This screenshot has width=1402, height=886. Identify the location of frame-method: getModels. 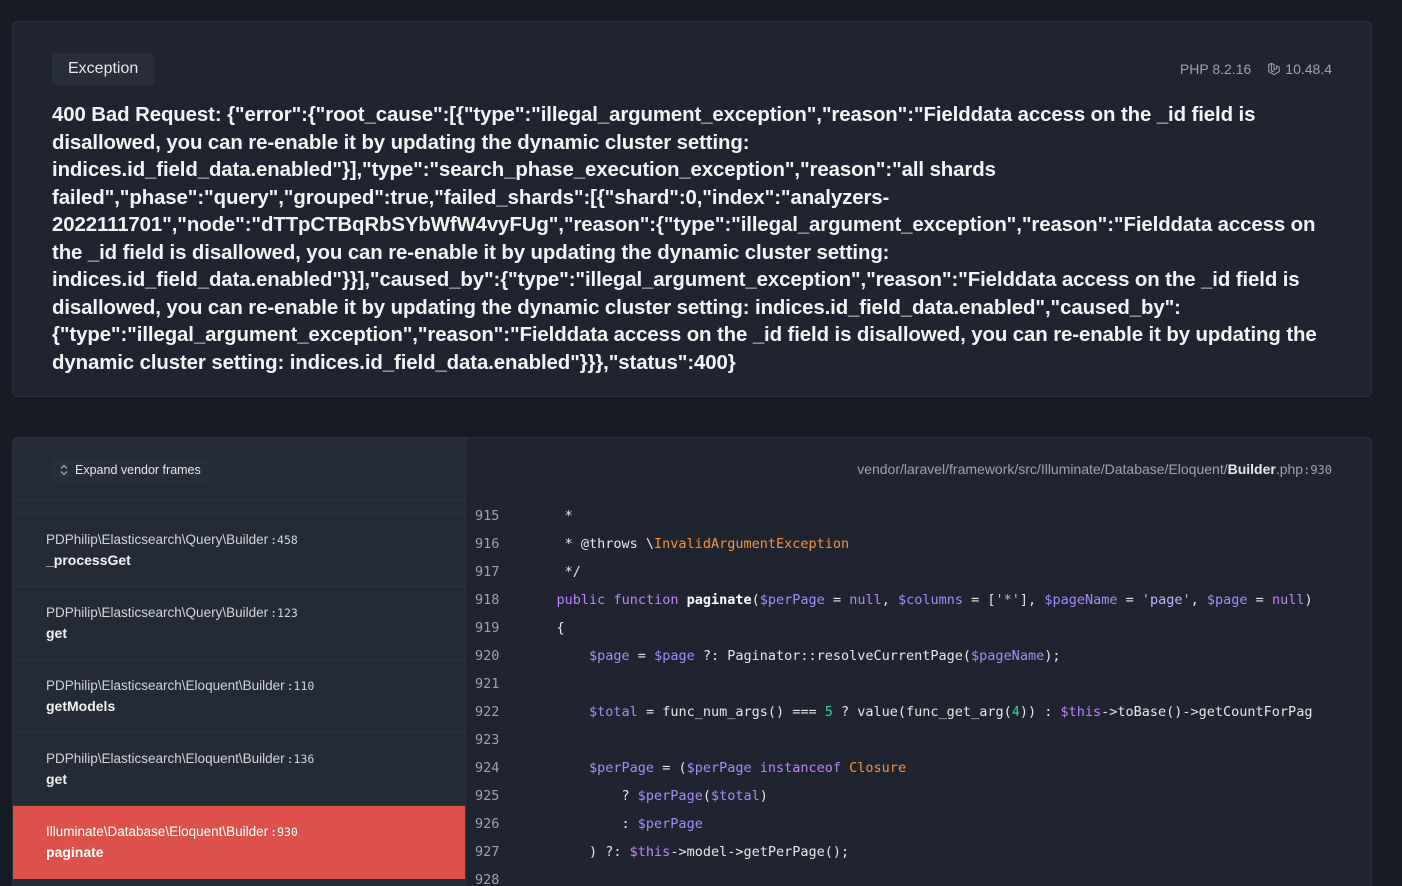
(81, 706).